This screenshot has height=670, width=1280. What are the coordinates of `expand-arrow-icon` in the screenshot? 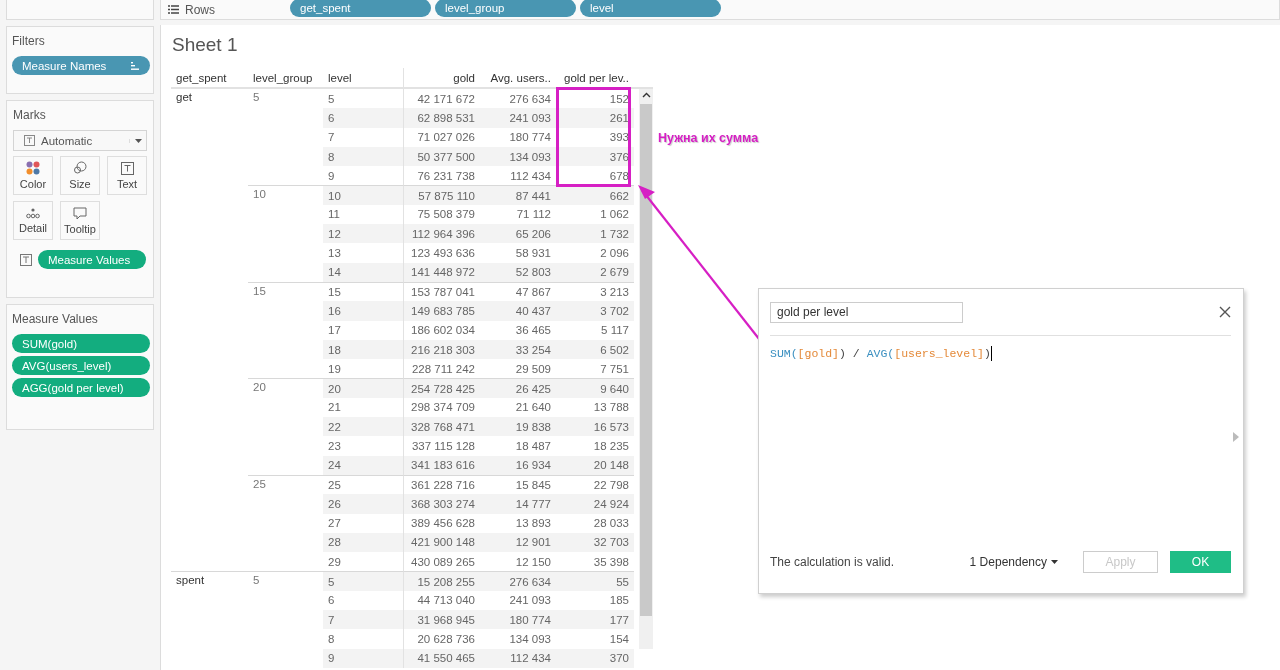 It's located at (1236, 437).